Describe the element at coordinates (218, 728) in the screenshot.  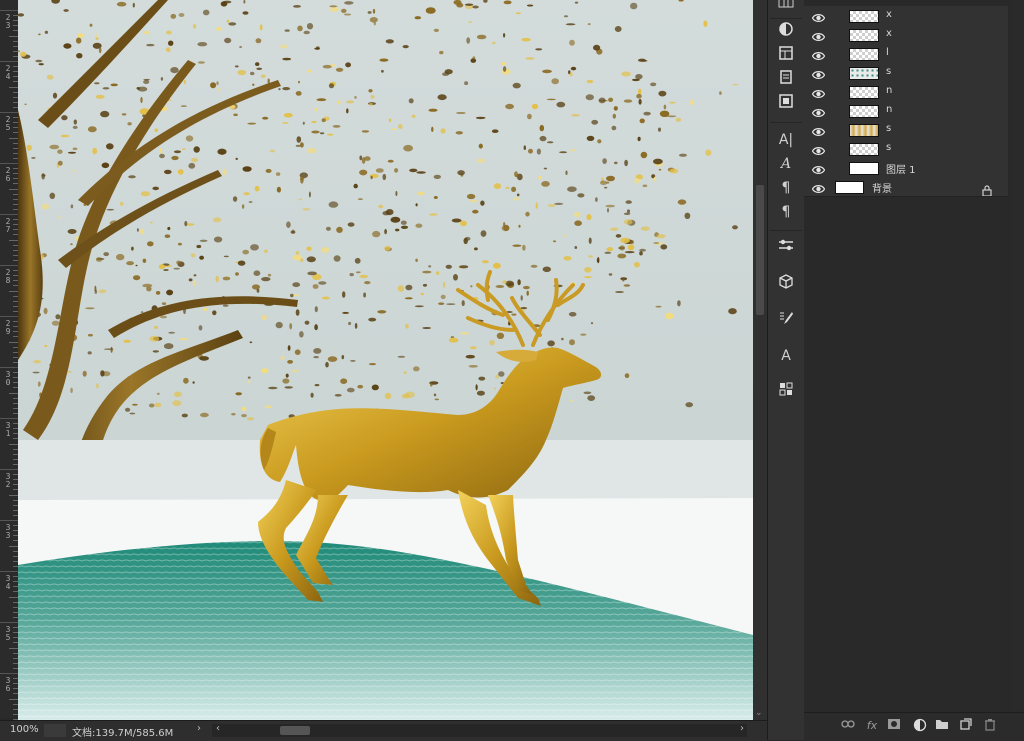
I see `scroll-left-arrow-icon: ‹` at that location.